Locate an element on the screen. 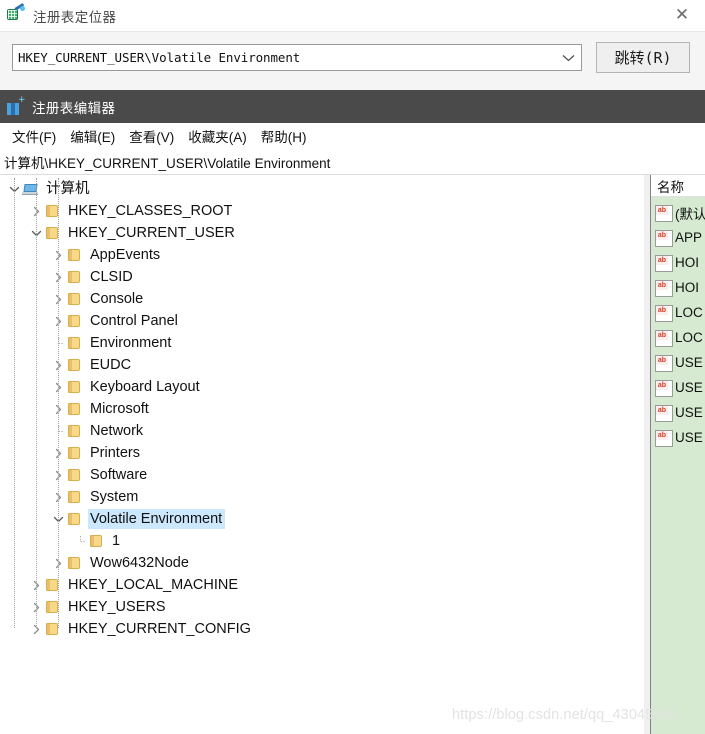 This screenshot has width=705, height=734. tree-item-label: Control Panel is located at coordinates (134, 321).